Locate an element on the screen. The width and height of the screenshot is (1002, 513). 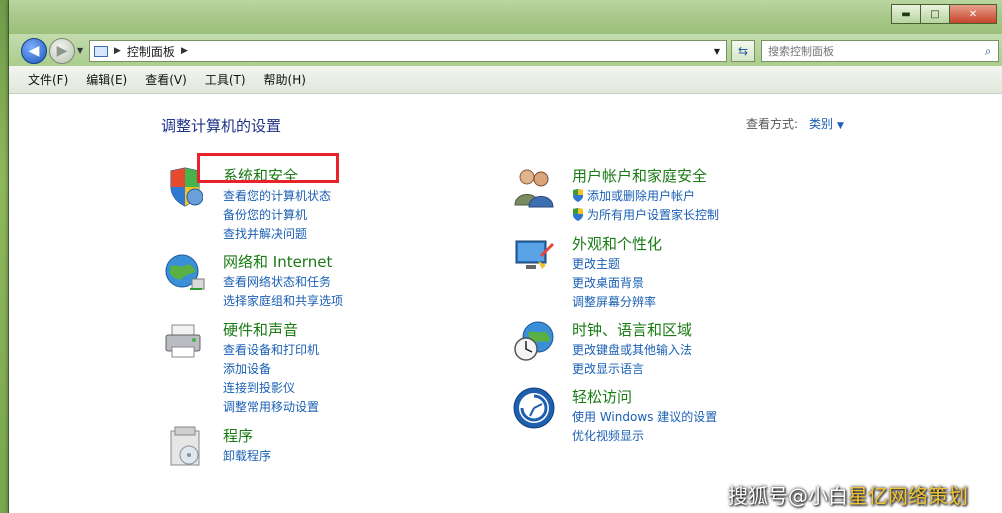
address-bar: ▶ 控制面板 ▶ ▼ is located at coordinates (408, 51).